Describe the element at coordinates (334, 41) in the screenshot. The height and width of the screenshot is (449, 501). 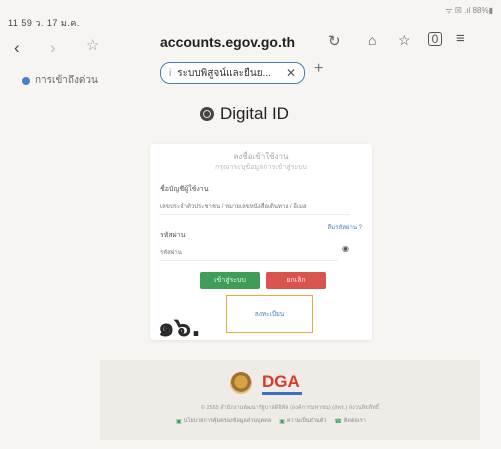
I see `reload-icon: ↻` at that location.